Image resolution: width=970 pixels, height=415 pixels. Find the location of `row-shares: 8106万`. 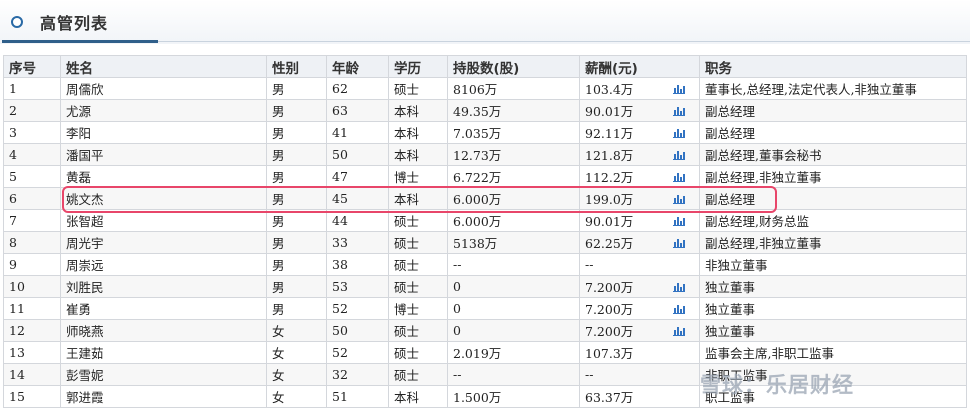

row-shares: 8106万 is located at coordinates (513, 88).